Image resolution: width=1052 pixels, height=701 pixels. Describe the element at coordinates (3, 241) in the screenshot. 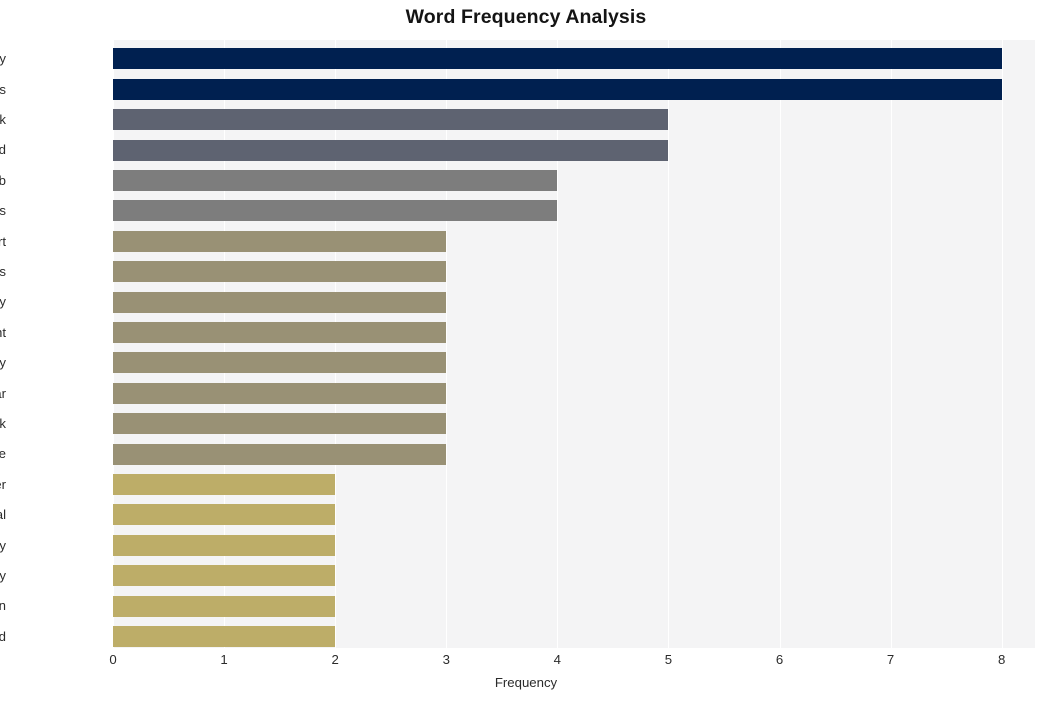

I see `y-axis-label: report` at that location.